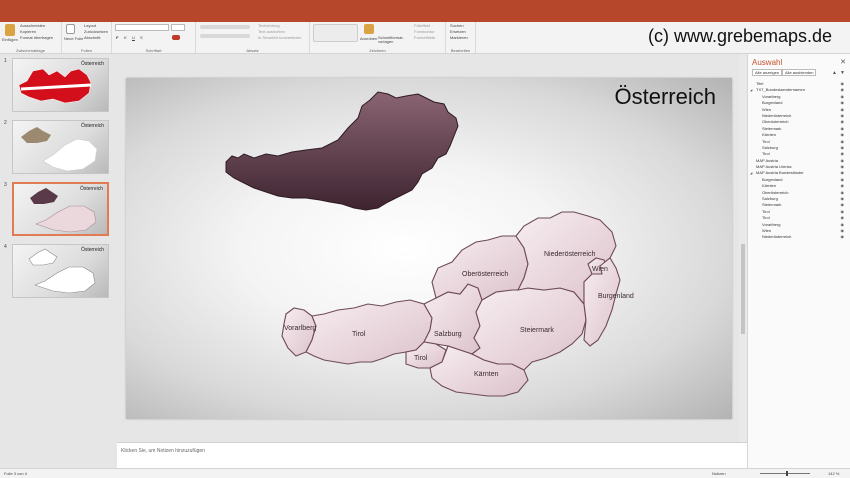 Image resolution: width=850 pixels, height=478 pixels. I want to click on label-oberoesterreich: Oberösterreich, so click(485, 274).